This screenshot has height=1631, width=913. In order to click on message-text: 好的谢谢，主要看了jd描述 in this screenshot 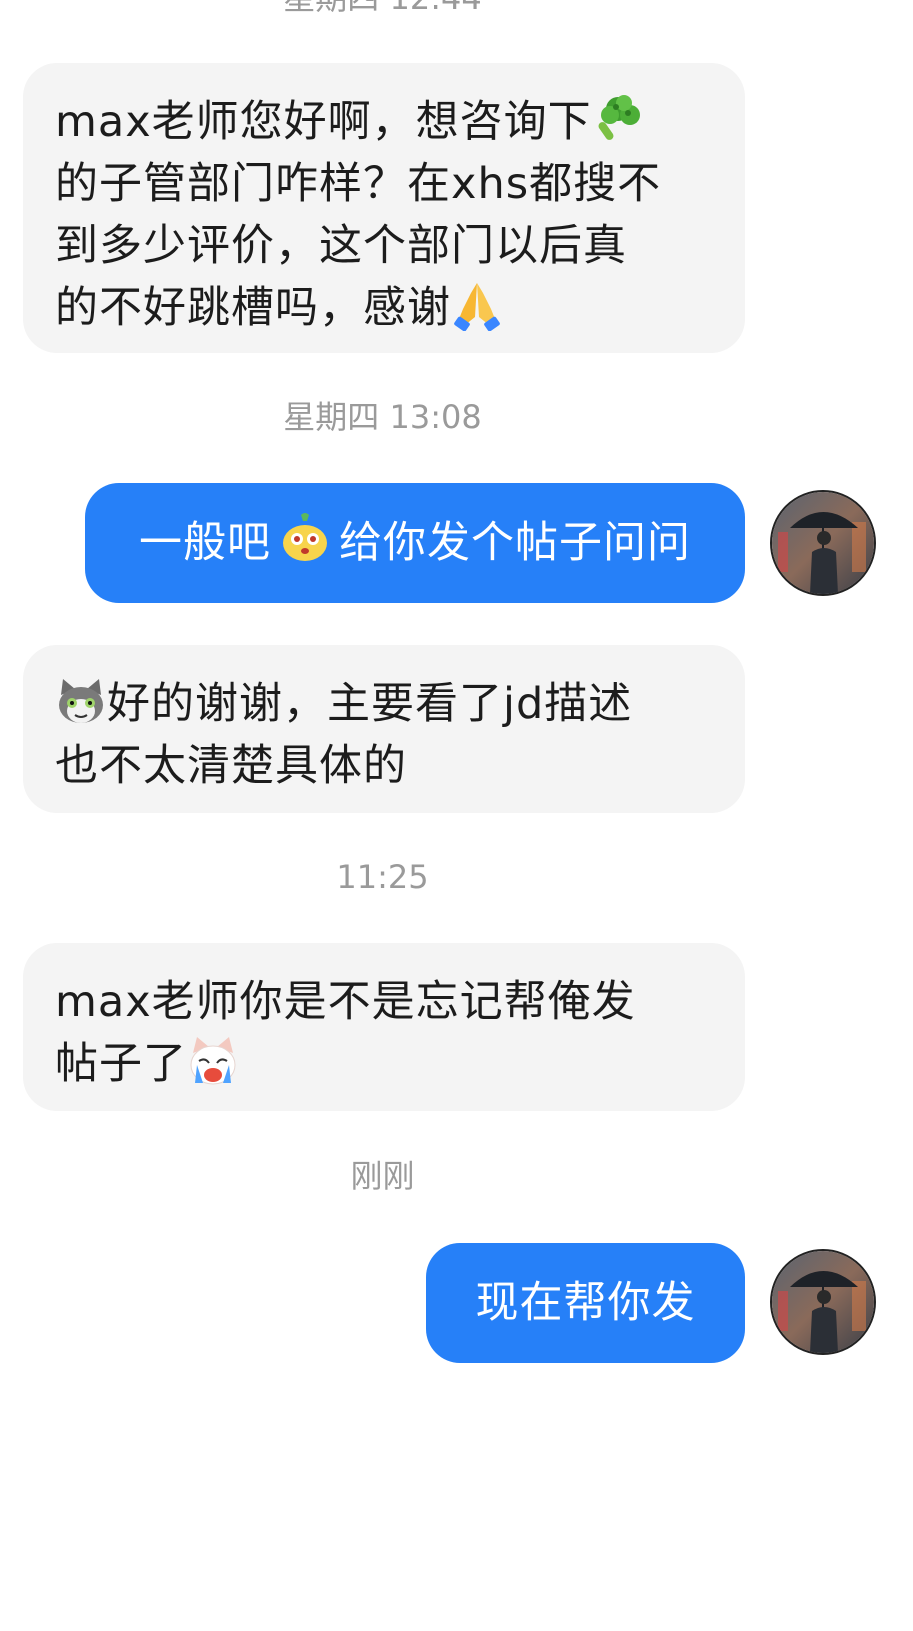, I will do `click(370, 704)`.